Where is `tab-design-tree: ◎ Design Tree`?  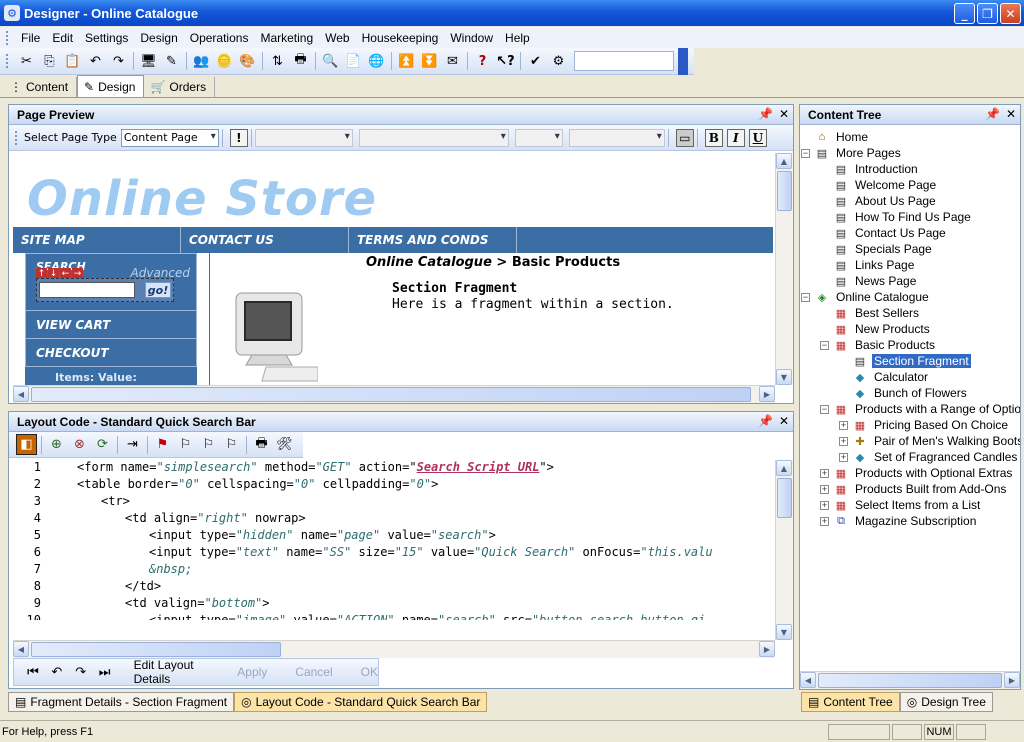
tab-design-tree: ◎ Design Tree is located at coordinates (946, 702).